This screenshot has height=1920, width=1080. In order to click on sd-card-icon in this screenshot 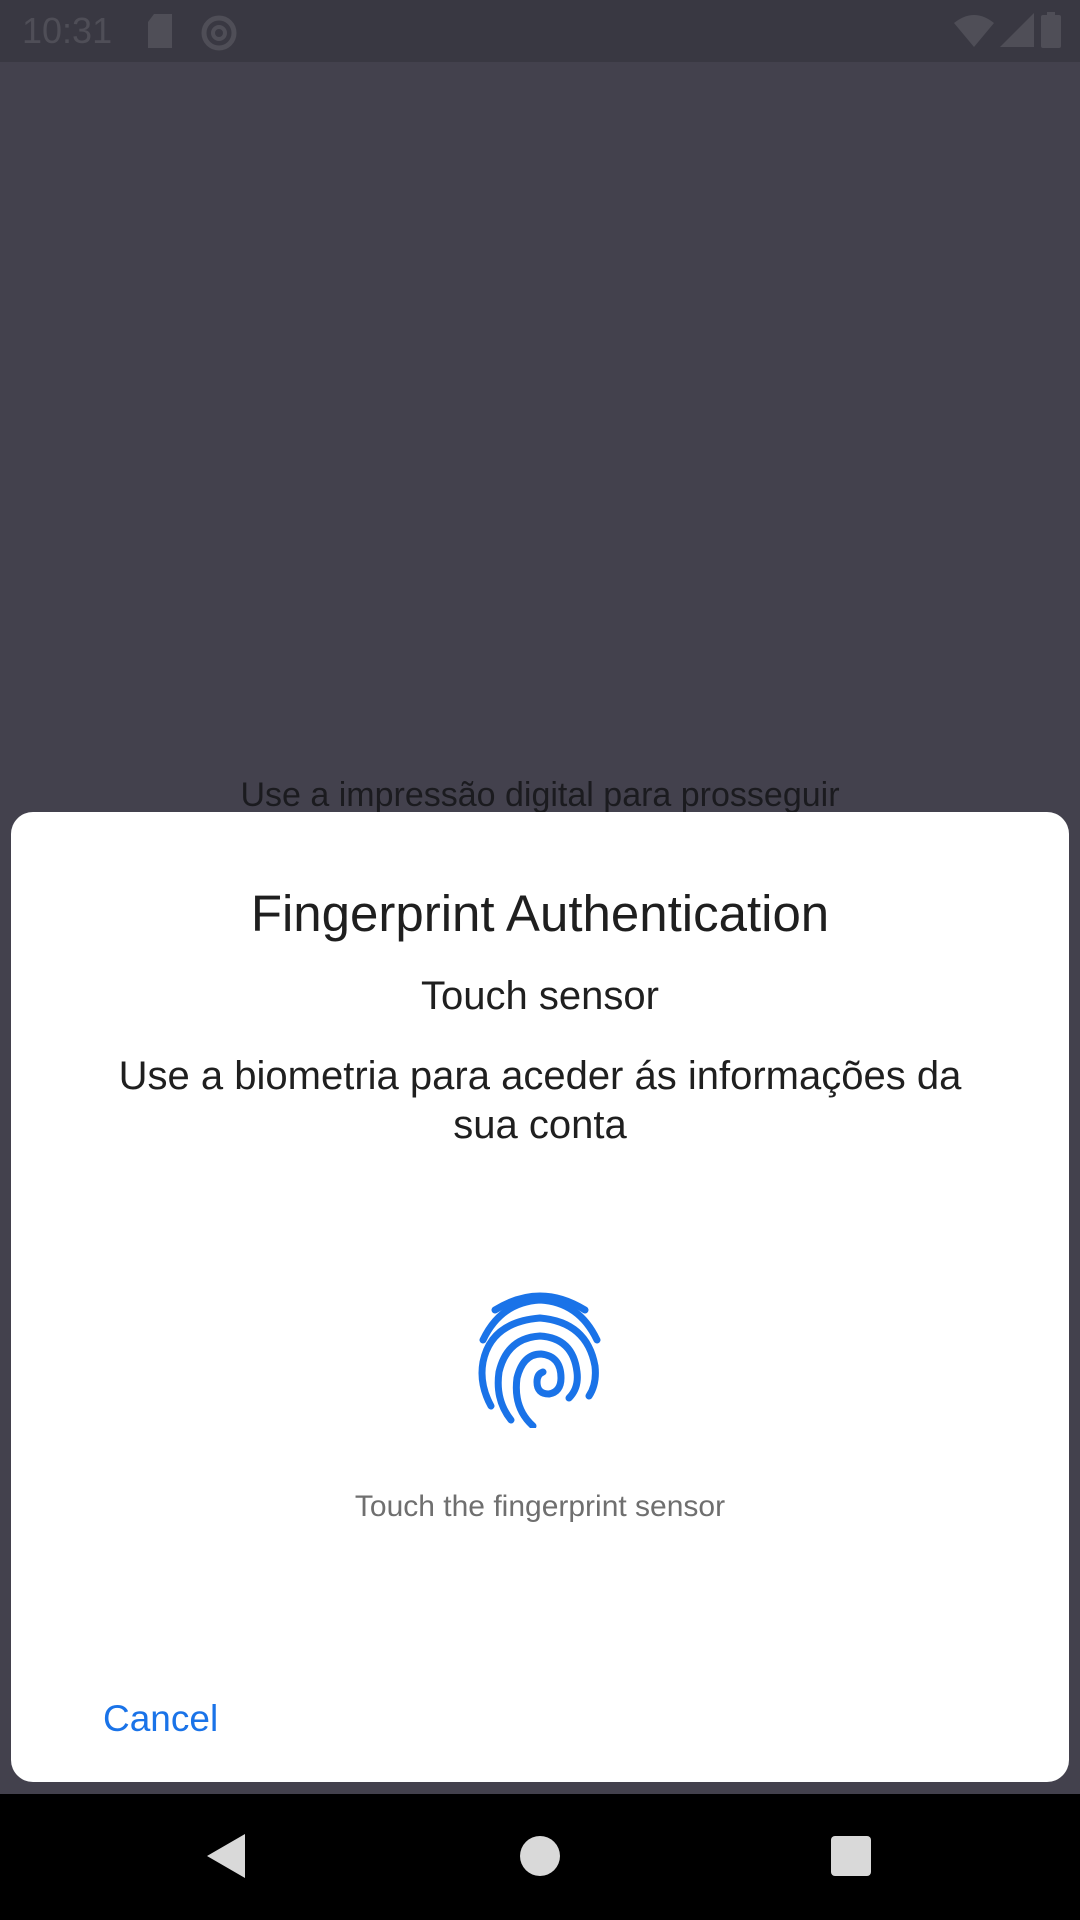, I will do `click(160, 33)`.